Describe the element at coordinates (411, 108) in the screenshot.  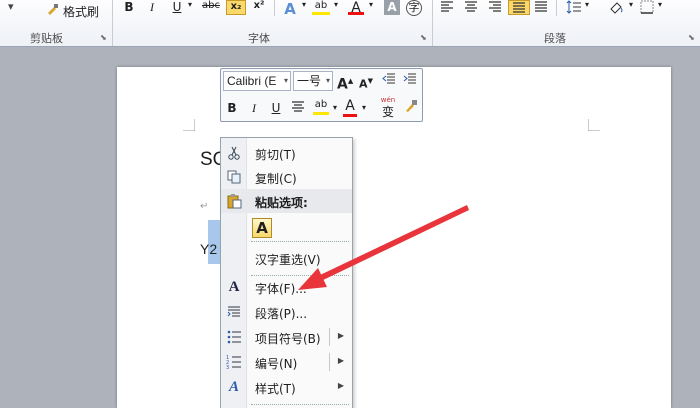
I see `mini-format-painter-icon` at that location.